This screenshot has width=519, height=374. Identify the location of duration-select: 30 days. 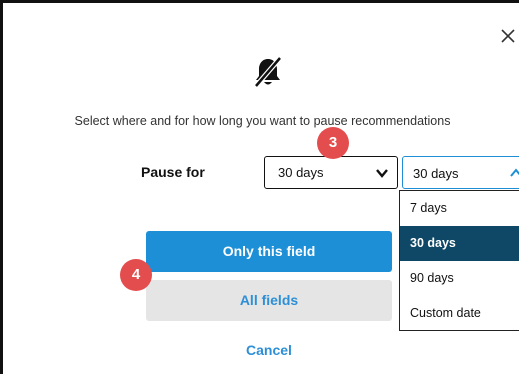
(331, 172).